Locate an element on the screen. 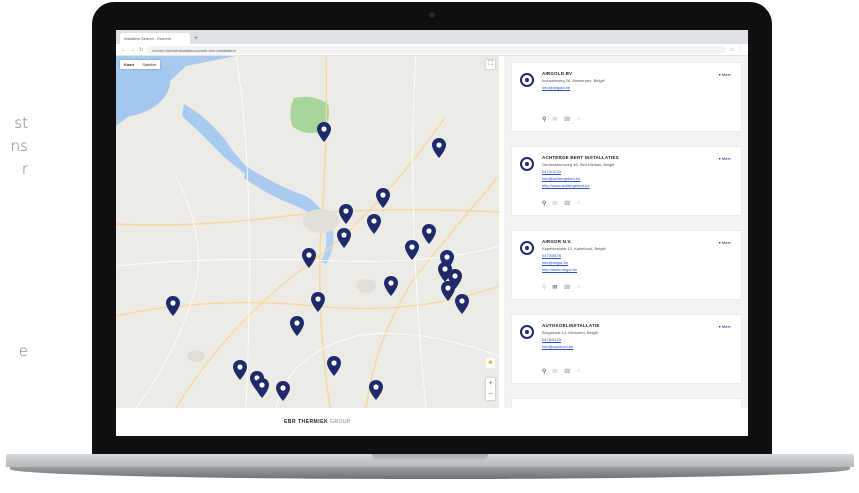 The width and height of the screenshot is (859, 493). installer-contact-link: http://www.achtergebert.be is located at coordinates (637, 185).